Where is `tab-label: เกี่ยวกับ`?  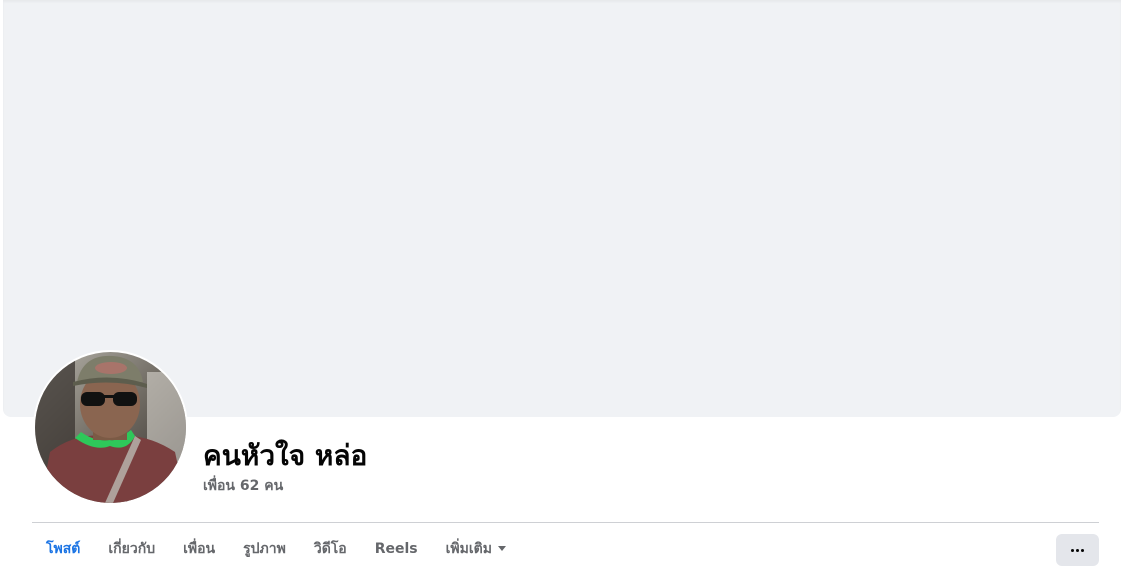
tab-label: เกี่ยวกับ is located at coordinates (132, 548).